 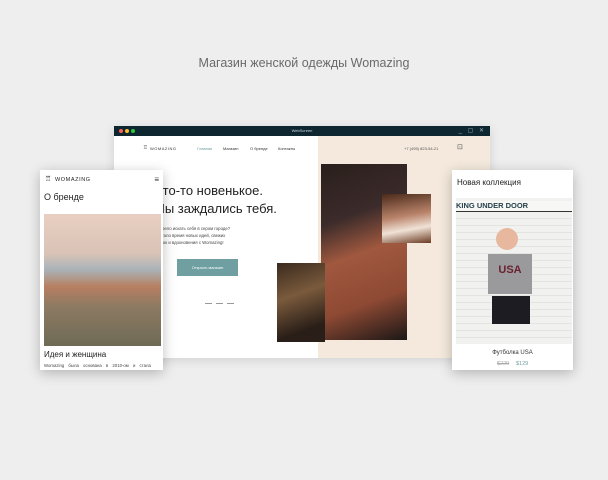 What do you see at coordinates (230, 148) in the screenshot?
I see `nav-shop: Магазин` at bounding box center [230, 148].